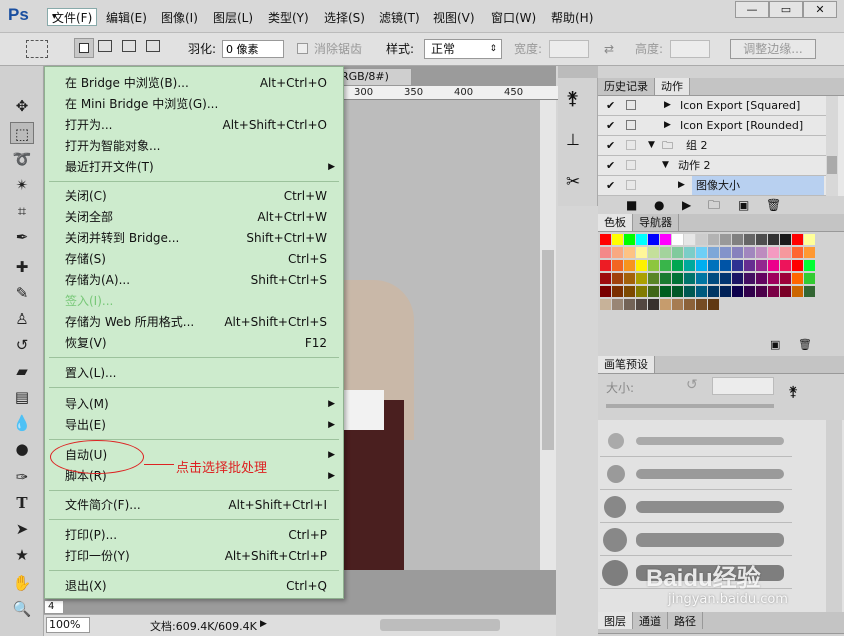  What do you see at coordinates (690, 49) in the screenshot?
I see `height-input` at bounding box center [690, 49].